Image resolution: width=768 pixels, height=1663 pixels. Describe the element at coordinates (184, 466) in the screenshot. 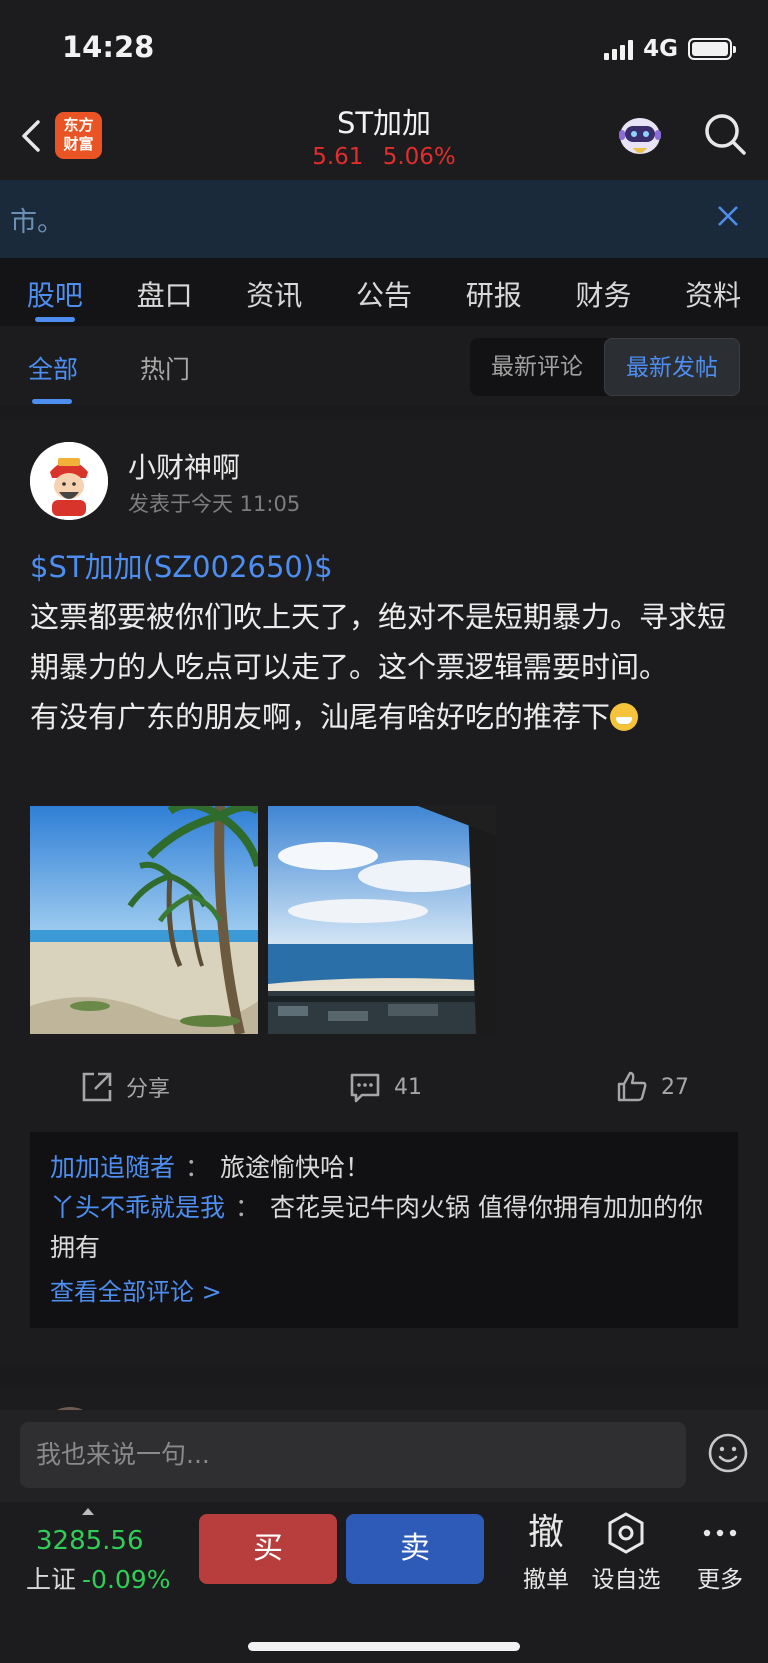

I see `author-name: 小财神啊` at that location.